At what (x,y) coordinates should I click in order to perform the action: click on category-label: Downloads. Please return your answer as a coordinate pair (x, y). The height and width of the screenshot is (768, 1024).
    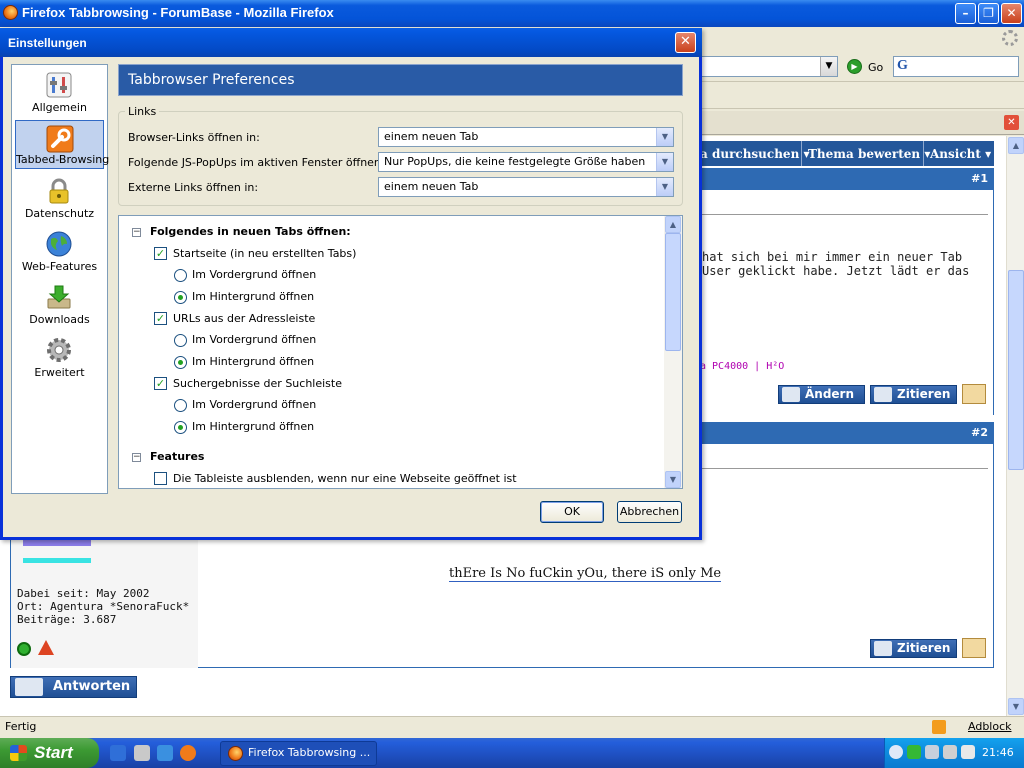
    Looking at the image, I should click on (59, 319).